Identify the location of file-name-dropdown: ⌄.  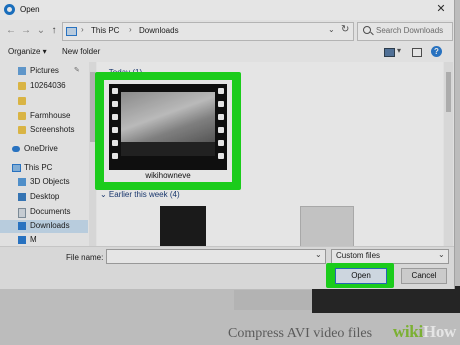
(318, 254).